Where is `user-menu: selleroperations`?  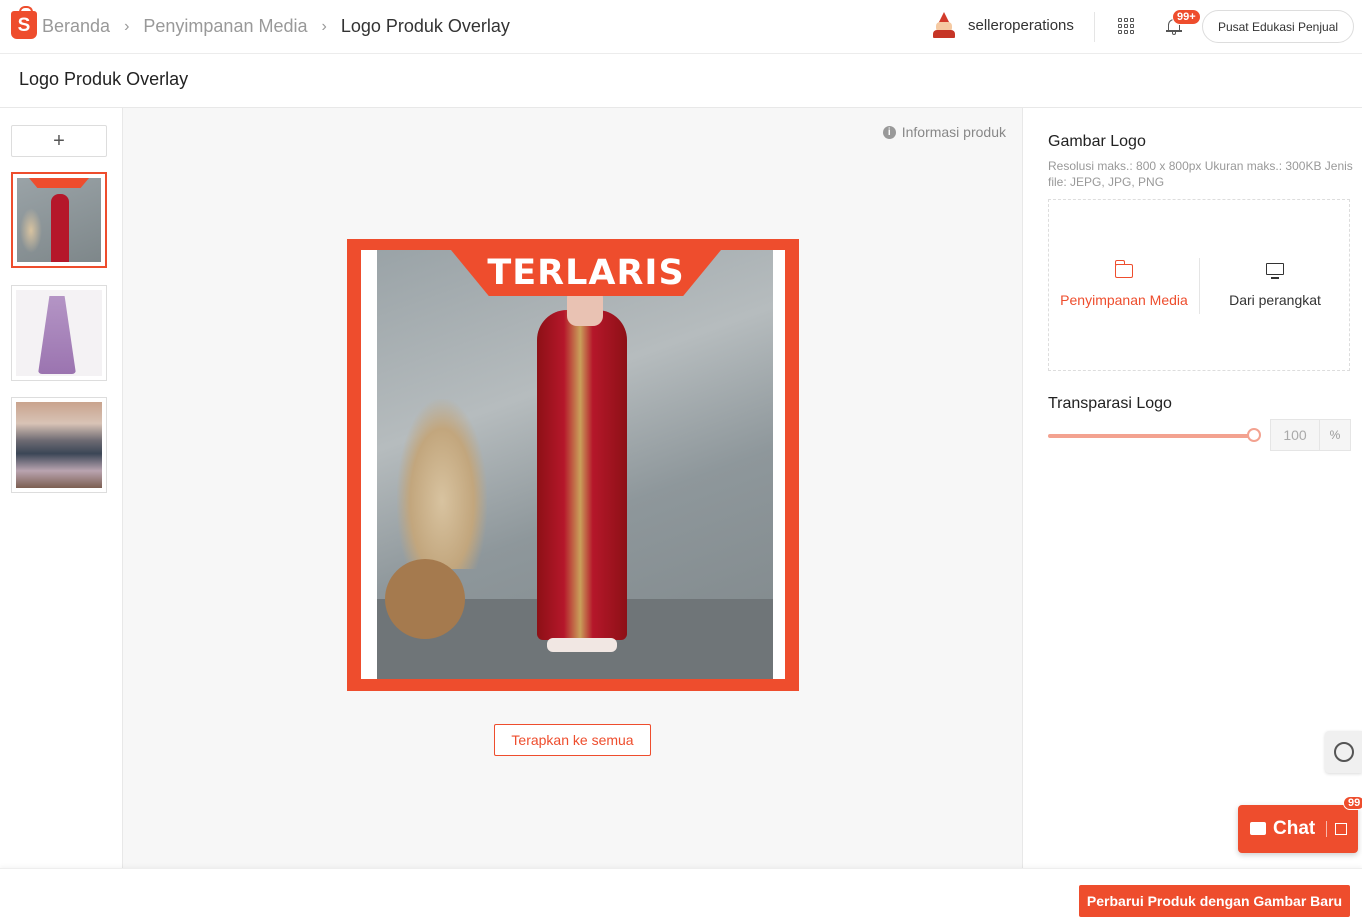 user-menu: selleroperations is located at coordinates (1003, 25).